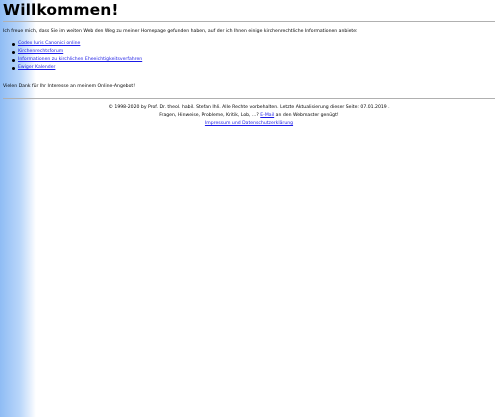 The height and width of the screenshot is (417, 500). I want to click on link-forum: Kirchenrechtsforum, so click(40, 51).